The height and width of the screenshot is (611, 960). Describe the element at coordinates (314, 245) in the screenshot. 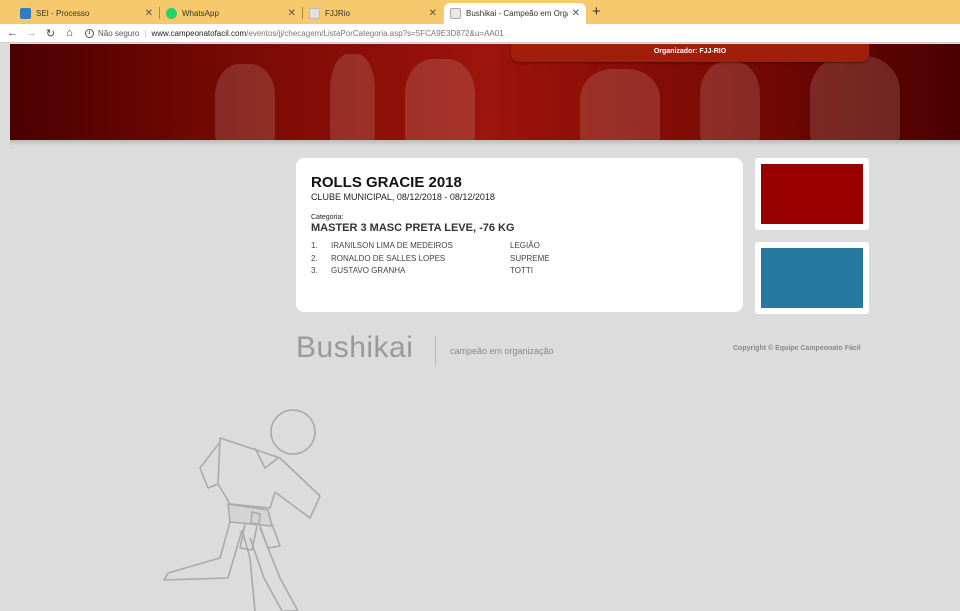

I see `result-position: 1.` at that location.